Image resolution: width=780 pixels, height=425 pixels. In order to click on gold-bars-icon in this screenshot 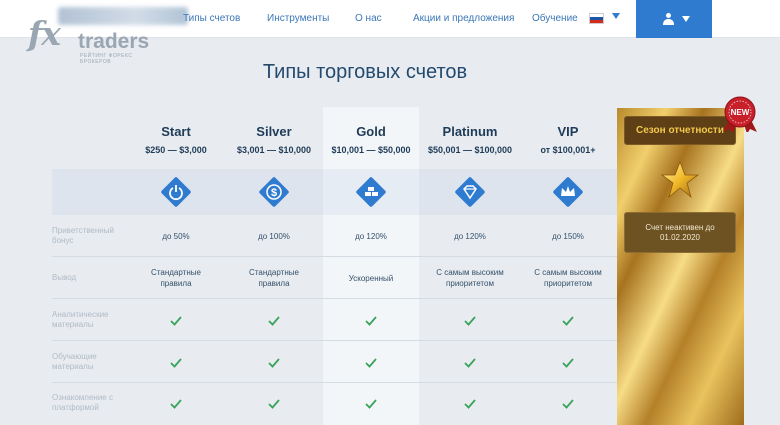, I will do `click(371, 192)`.